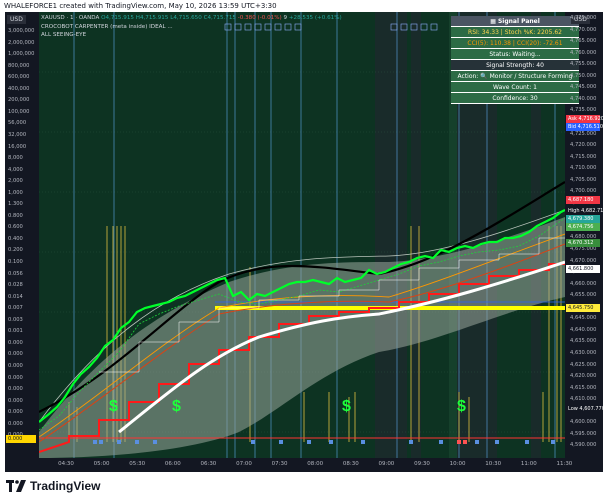  I want to click on left-axis-label: 8,000, so click(15, 158).